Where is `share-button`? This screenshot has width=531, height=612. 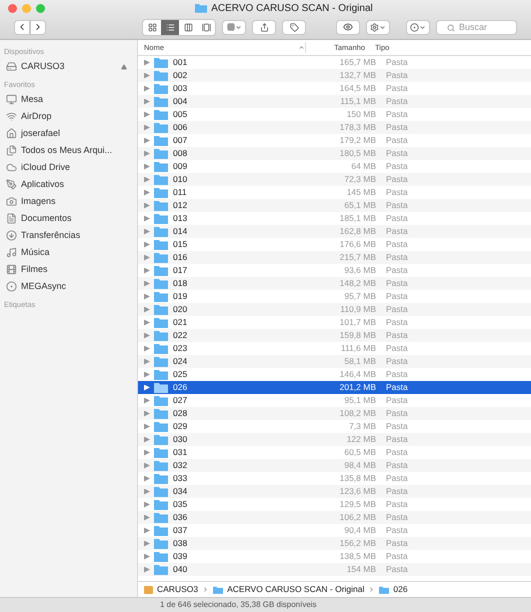 share-button is located at coordinates (264, 27).